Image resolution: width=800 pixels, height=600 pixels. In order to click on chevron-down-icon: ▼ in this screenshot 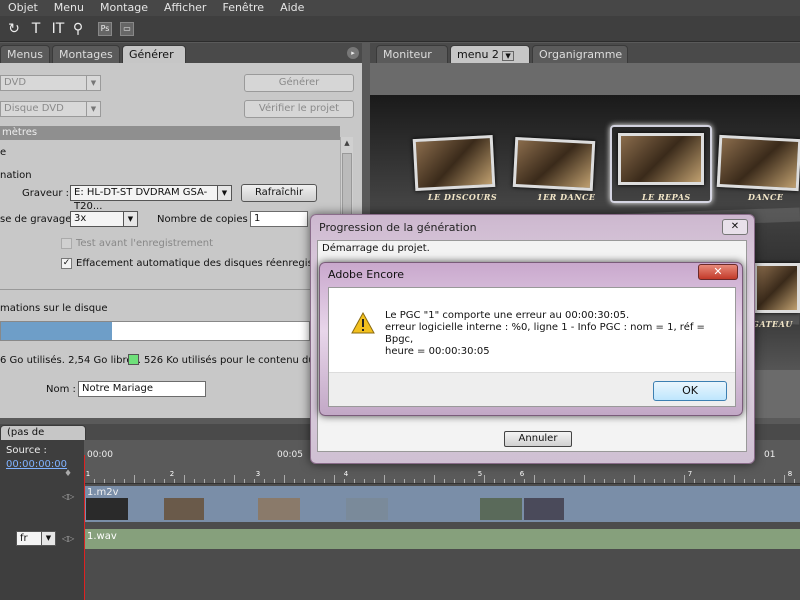, I will do `click(508, 56)`.